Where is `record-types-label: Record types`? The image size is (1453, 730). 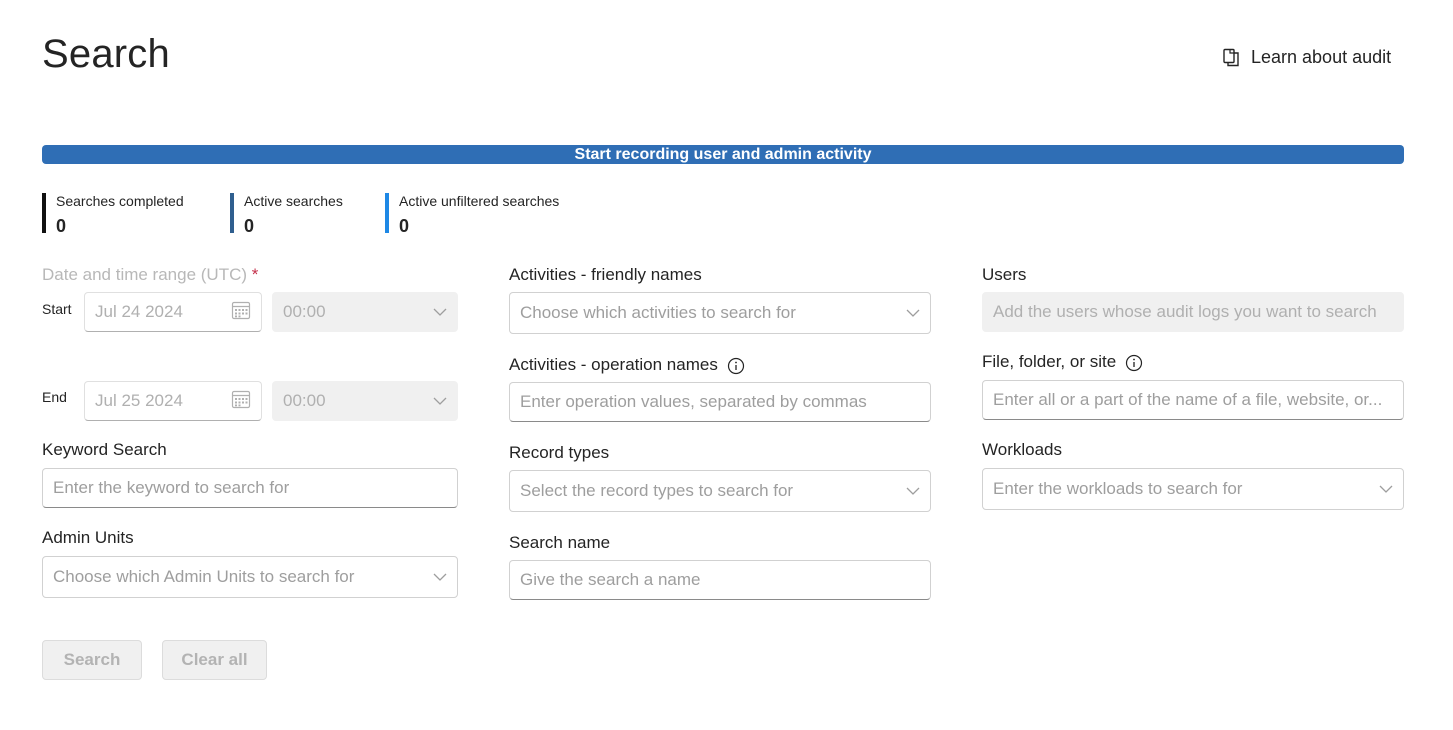
record-types-label: Record types is located at coordinates (559, 452).